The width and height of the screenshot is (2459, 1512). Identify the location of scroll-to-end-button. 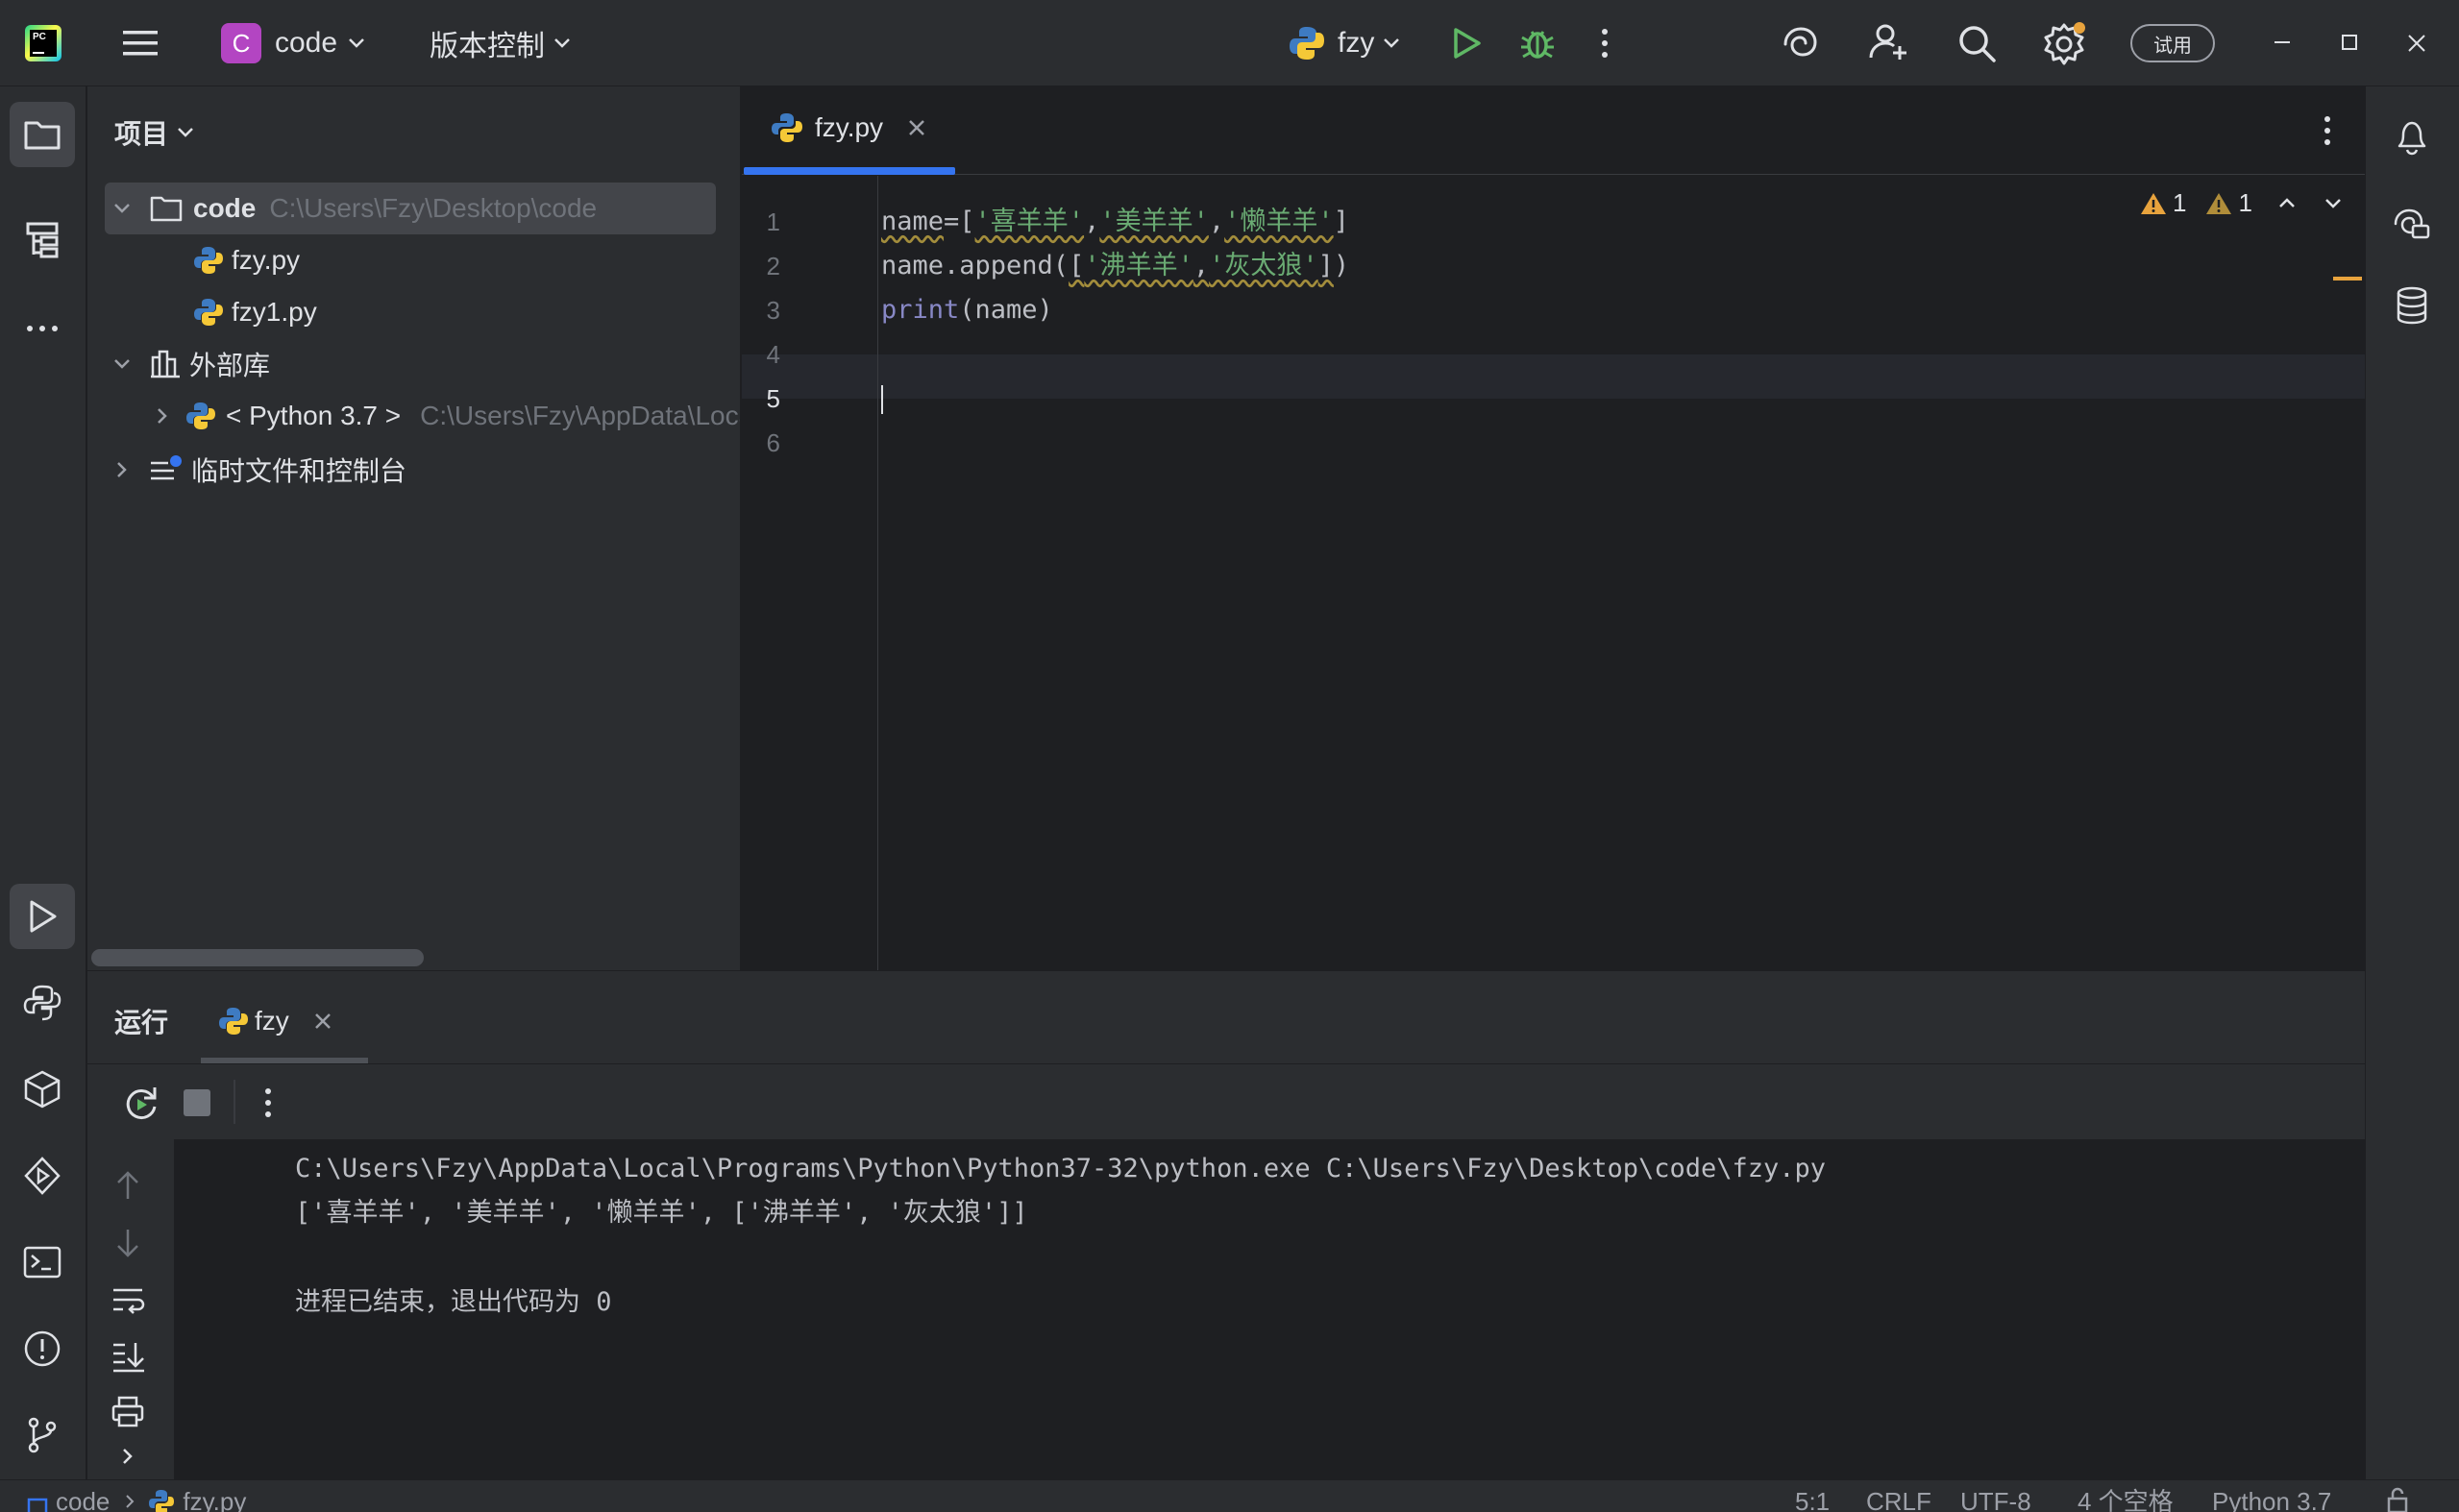
(128, 1356).